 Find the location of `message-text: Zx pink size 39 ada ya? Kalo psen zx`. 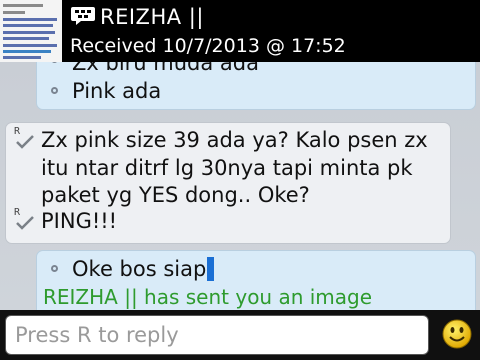

message-text: Zx pink size 39 ada ya? Kalo psen zx is located at coordinates (234, 140).